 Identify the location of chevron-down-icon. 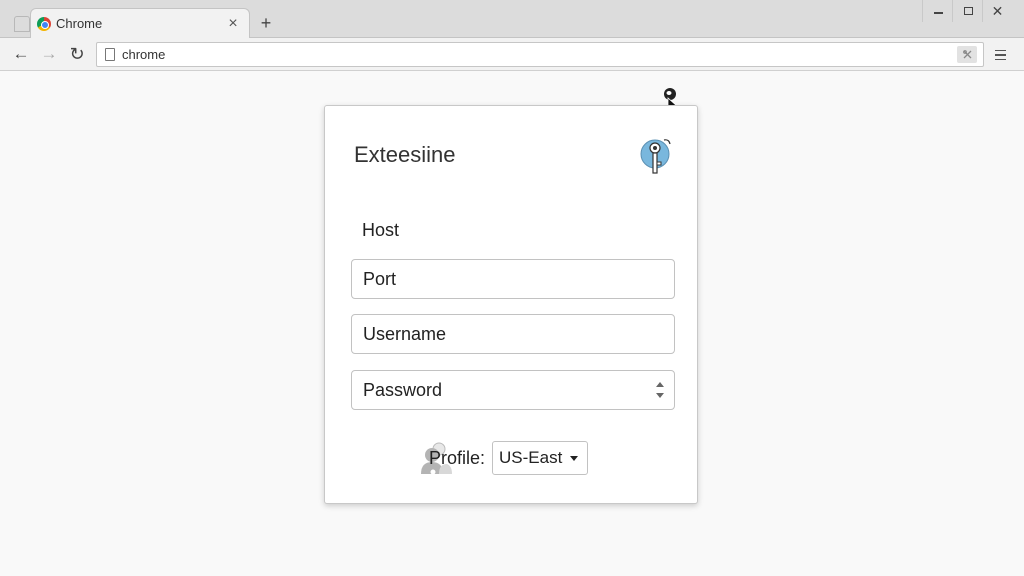
(574, 458).